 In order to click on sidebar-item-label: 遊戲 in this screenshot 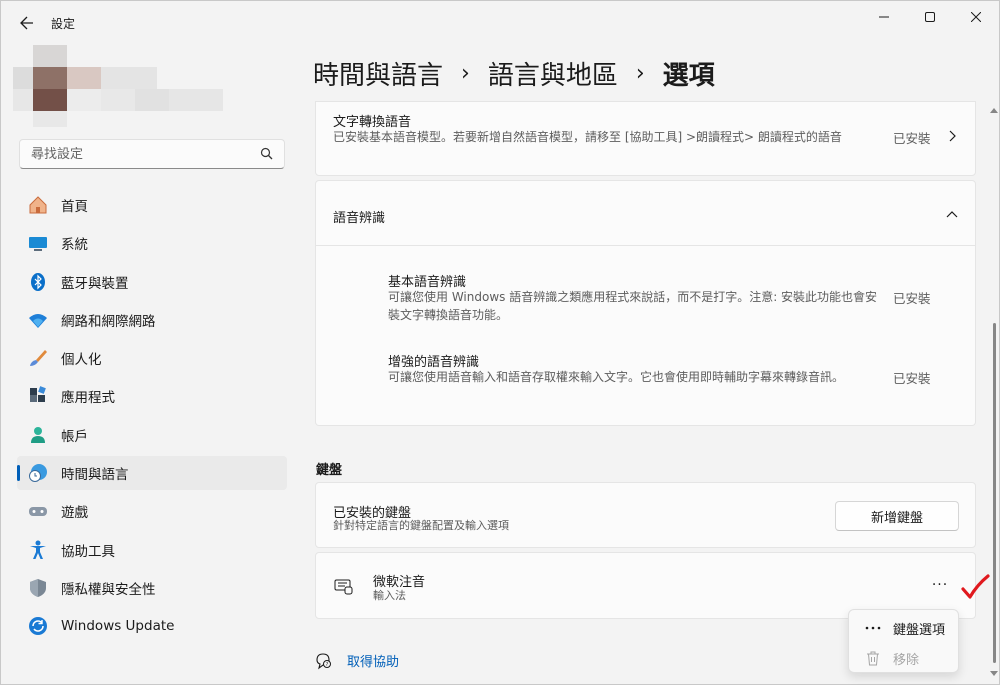, I will do `click(74, 513)`.